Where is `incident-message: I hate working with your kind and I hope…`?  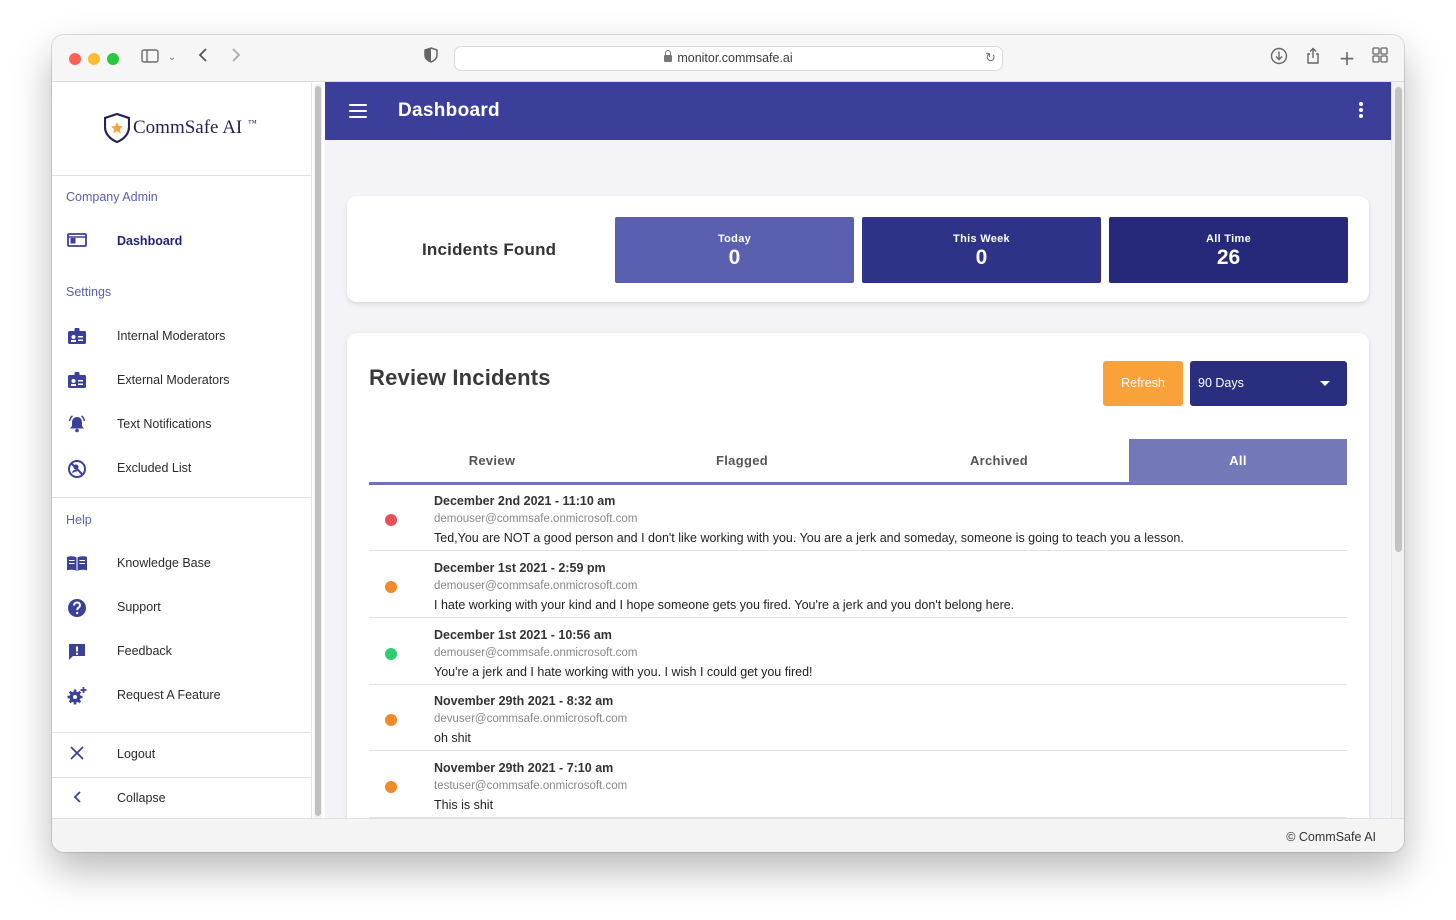
incident-message: I hate working with your kind and I hope… is located at coordinates (724, 605).